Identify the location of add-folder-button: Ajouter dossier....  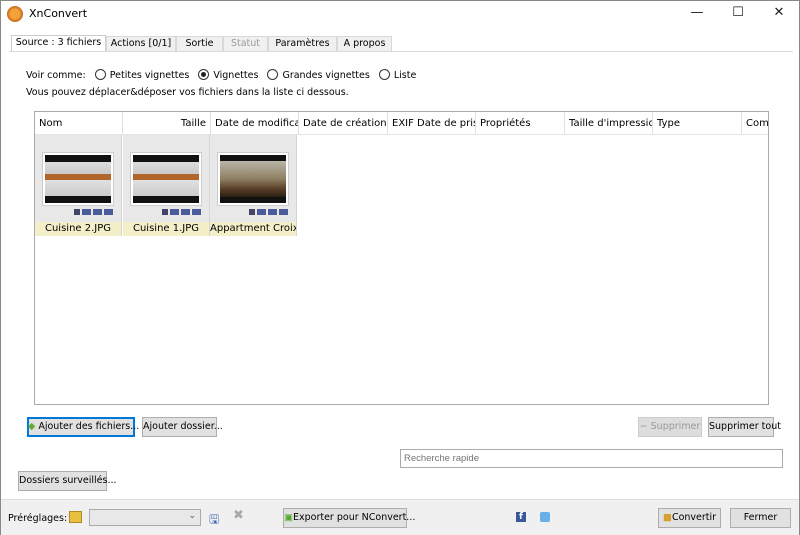
(182, 427).